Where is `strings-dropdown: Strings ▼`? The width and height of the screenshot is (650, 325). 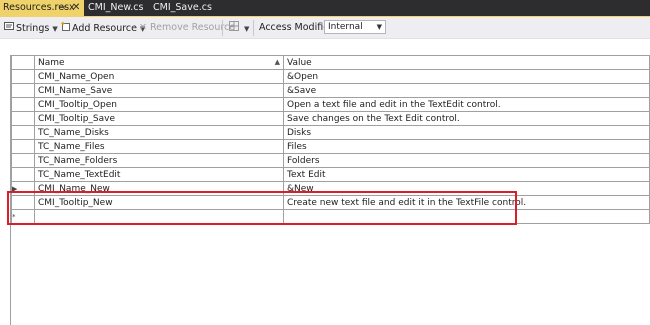
strings-dropdown: Strings ▼ is located at coordinates (31, 28).